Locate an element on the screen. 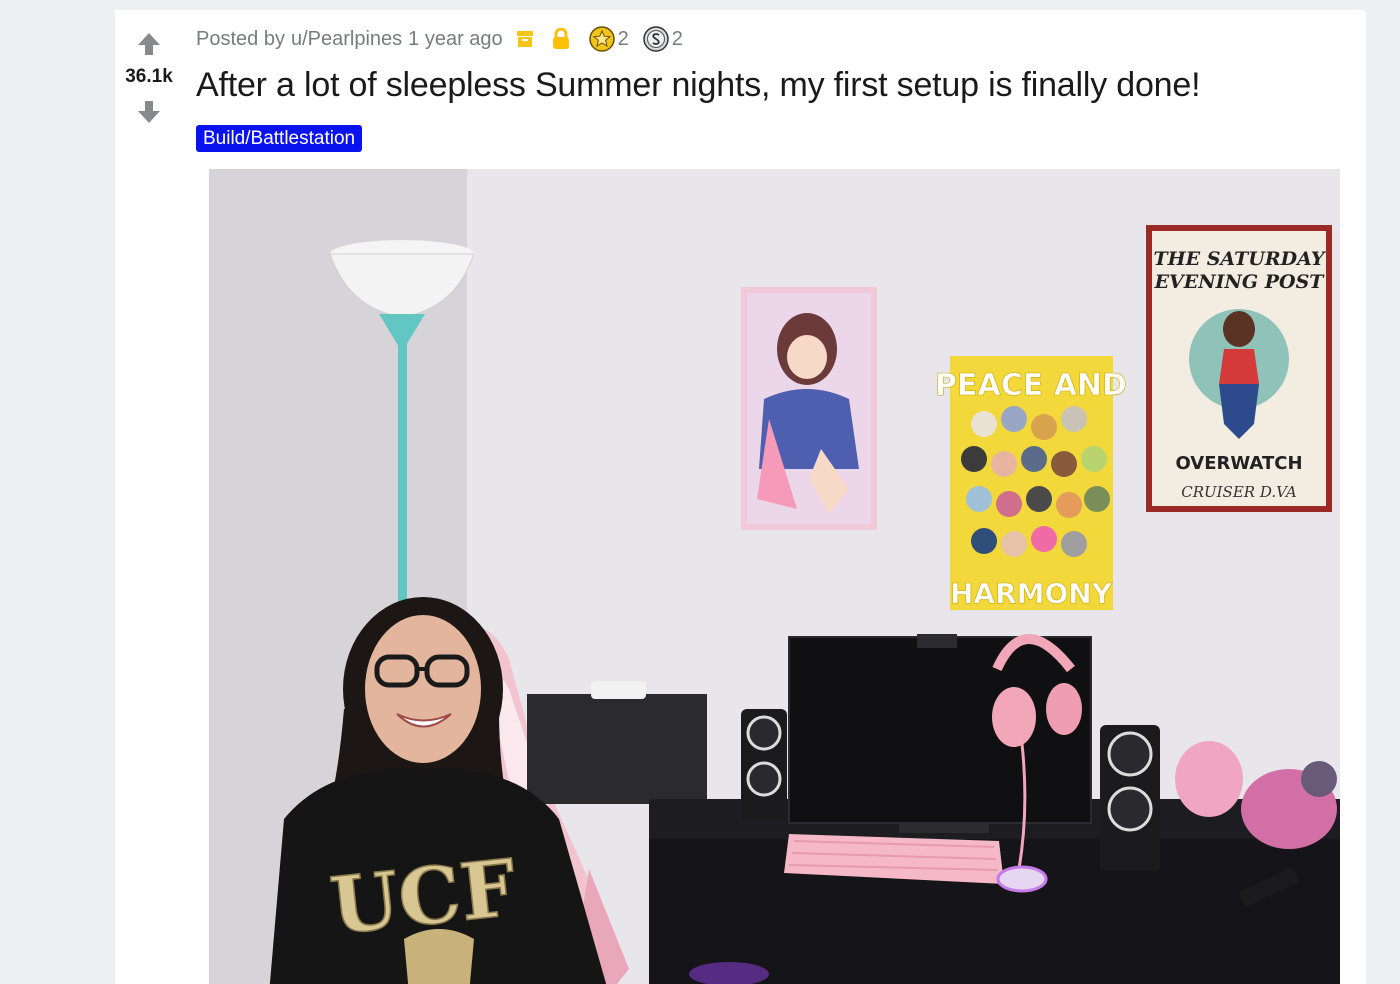 The image size is (1400, 984). mouse is located at coordinates (1022, 879).